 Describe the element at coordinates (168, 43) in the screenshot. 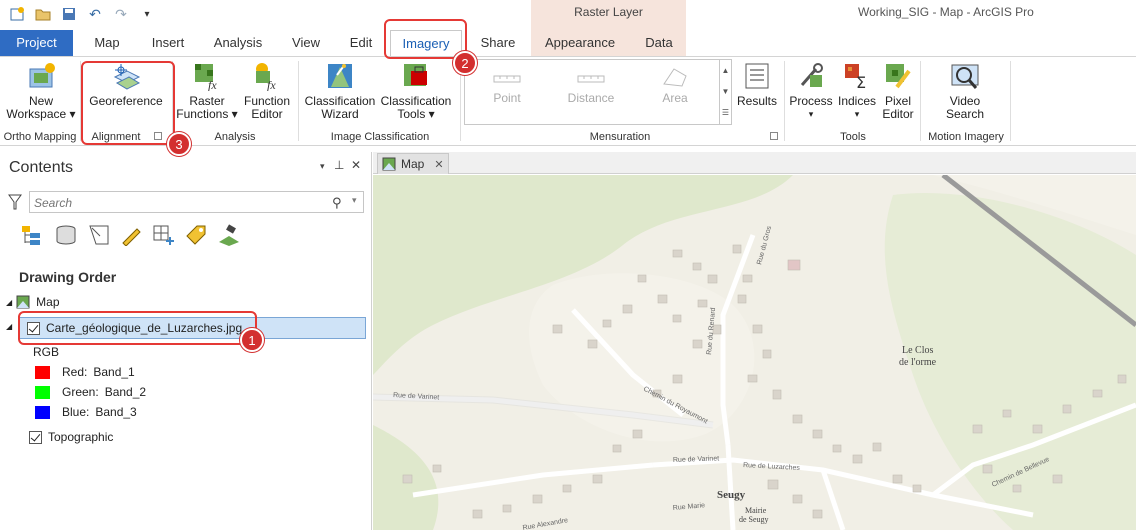

I see `tab-insert: Insert` at that location.